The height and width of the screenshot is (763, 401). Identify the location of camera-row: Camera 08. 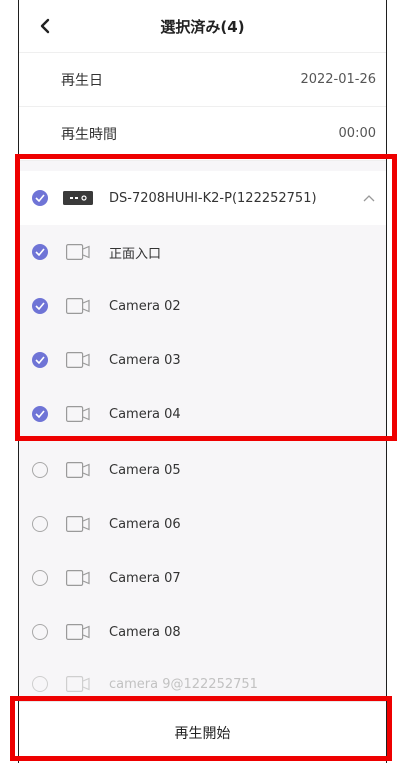
(202, 632).